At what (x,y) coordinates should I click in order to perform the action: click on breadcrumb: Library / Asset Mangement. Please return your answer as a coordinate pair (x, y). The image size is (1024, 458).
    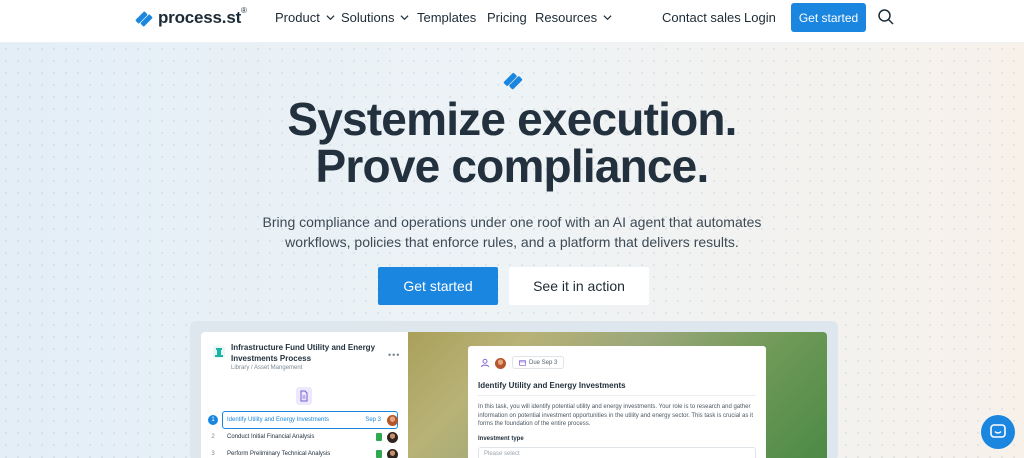
    Looking at the image, I should click on (266, 368).